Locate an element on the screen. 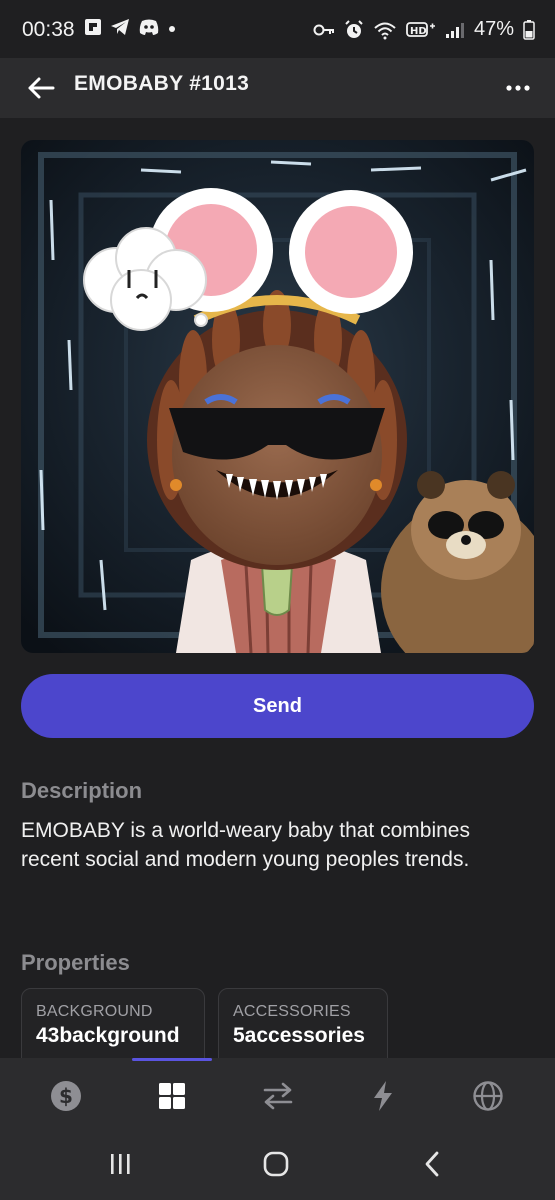 This screenshot has width=555, height=1200. dollar-icon: $ is located at coordinates (66, 1096).